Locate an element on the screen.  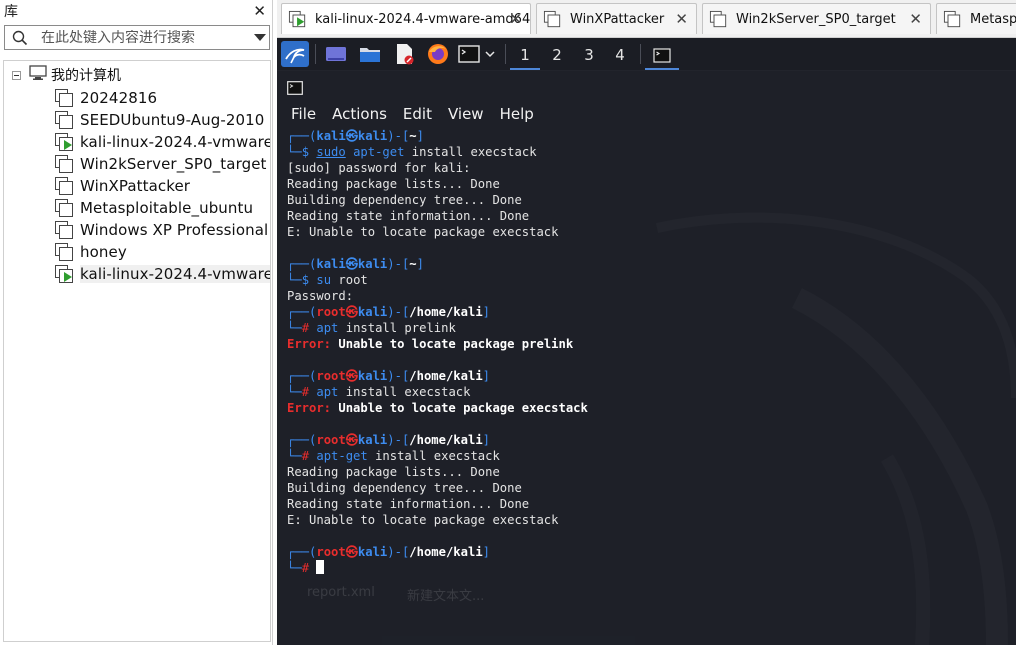
terminal-line: Error: Unable to locate package prelink is located at coordinates (430, 344).